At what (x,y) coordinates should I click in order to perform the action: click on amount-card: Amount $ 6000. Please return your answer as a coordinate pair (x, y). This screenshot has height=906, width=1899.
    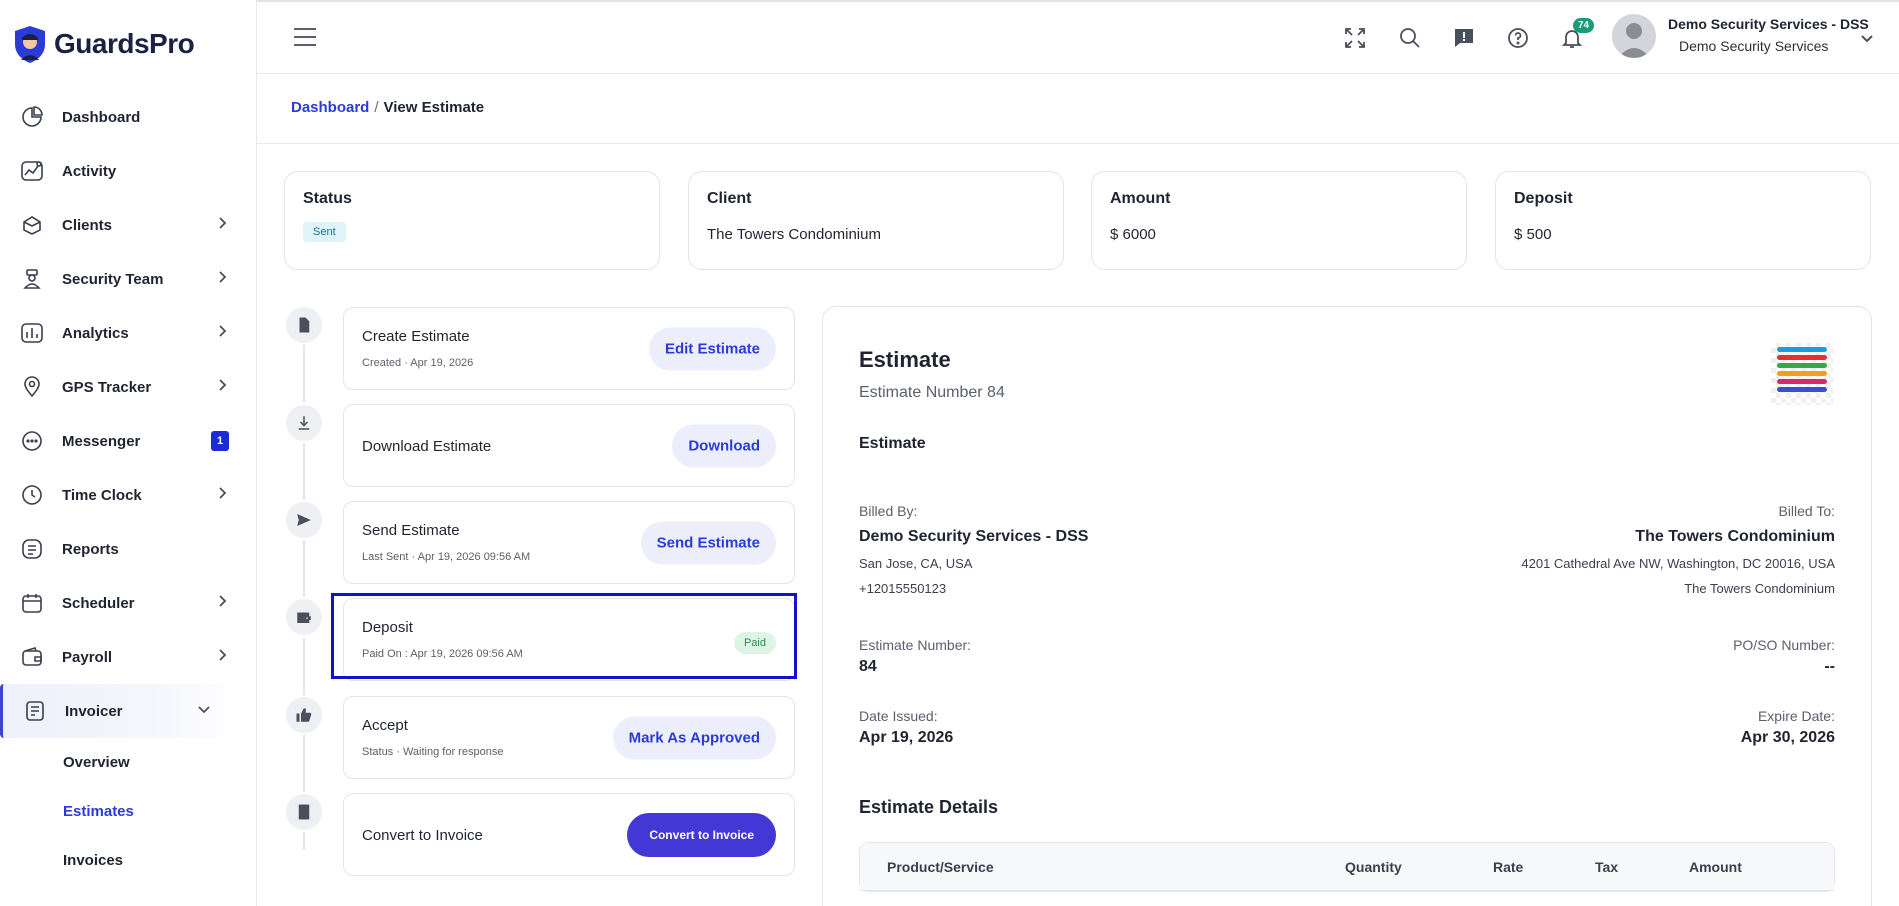
    Looking at the image, I should click on (1279, 220).